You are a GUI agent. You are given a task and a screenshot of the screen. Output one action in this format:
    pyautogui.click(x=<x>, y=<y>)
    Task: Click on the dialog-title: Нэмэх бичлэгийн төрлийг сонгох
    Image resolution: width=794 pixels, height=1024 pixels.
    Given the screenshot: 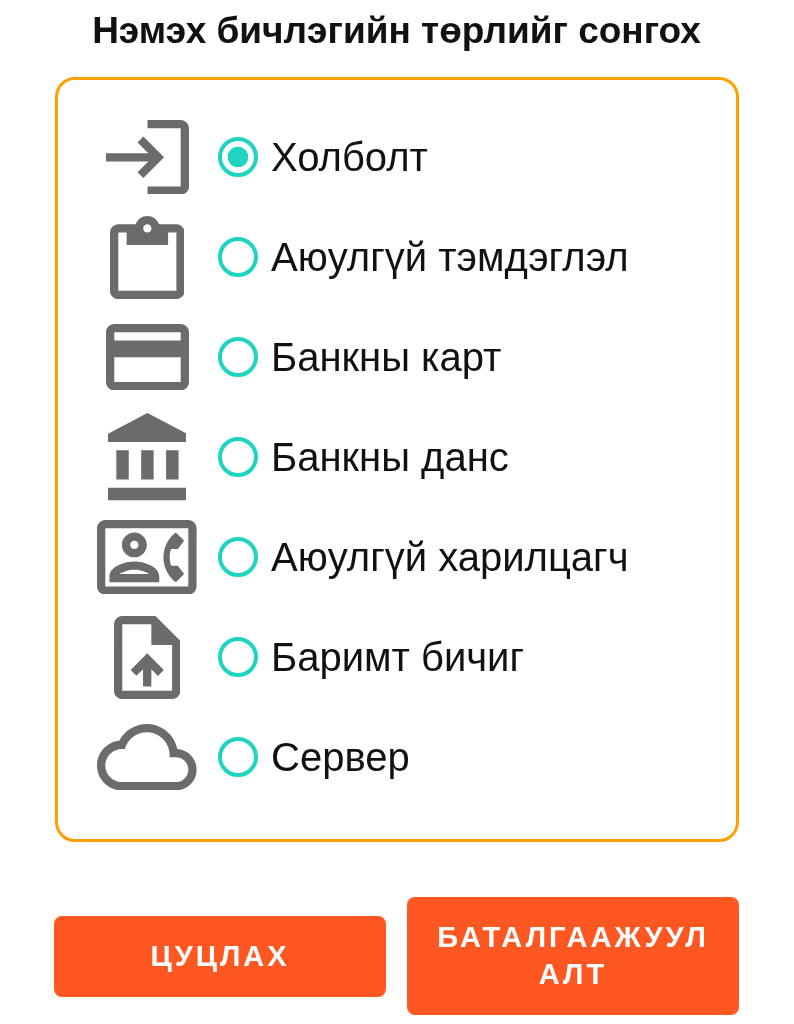 What is the action you would take?
    pyautogui.click(x=396, y=31)
    